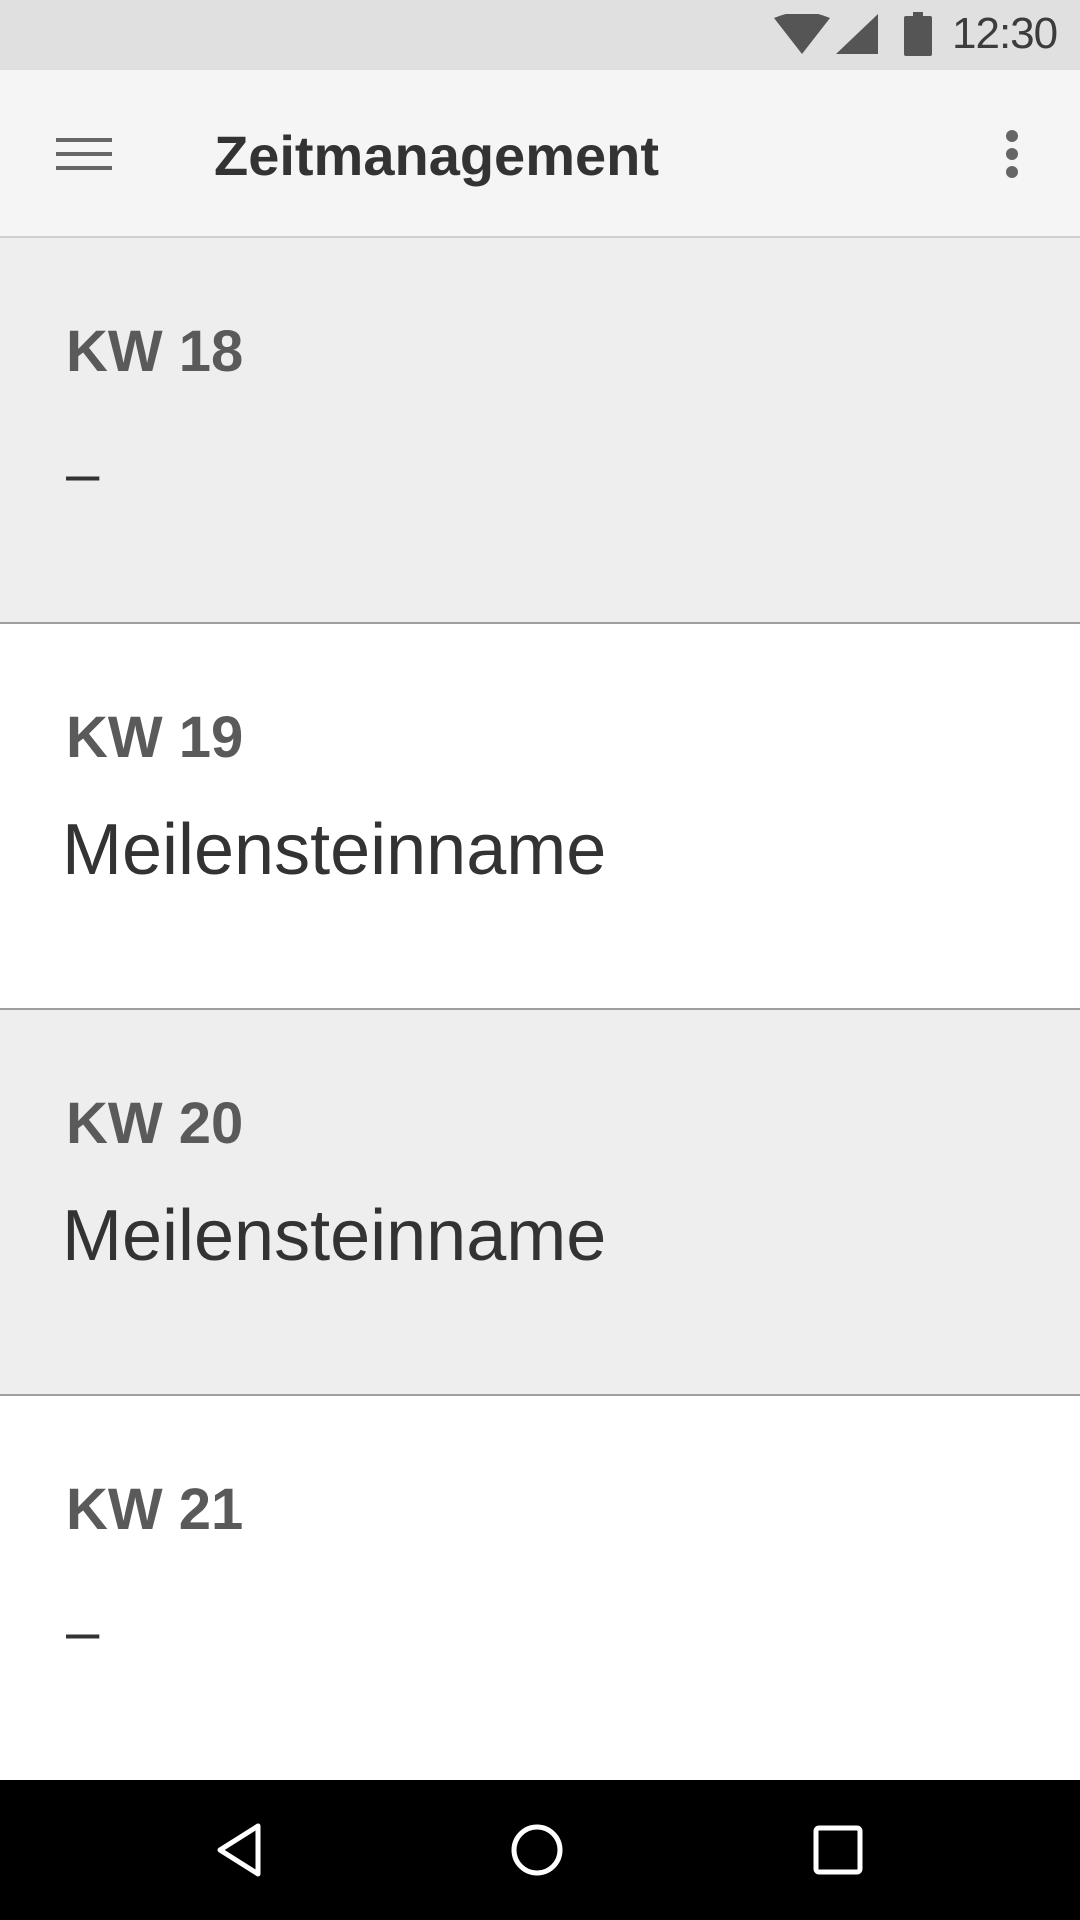 Image resolution: width=1080 pixels, height=1920 pixels. I want to click on status-time: 12:30, so click(1005, 33).